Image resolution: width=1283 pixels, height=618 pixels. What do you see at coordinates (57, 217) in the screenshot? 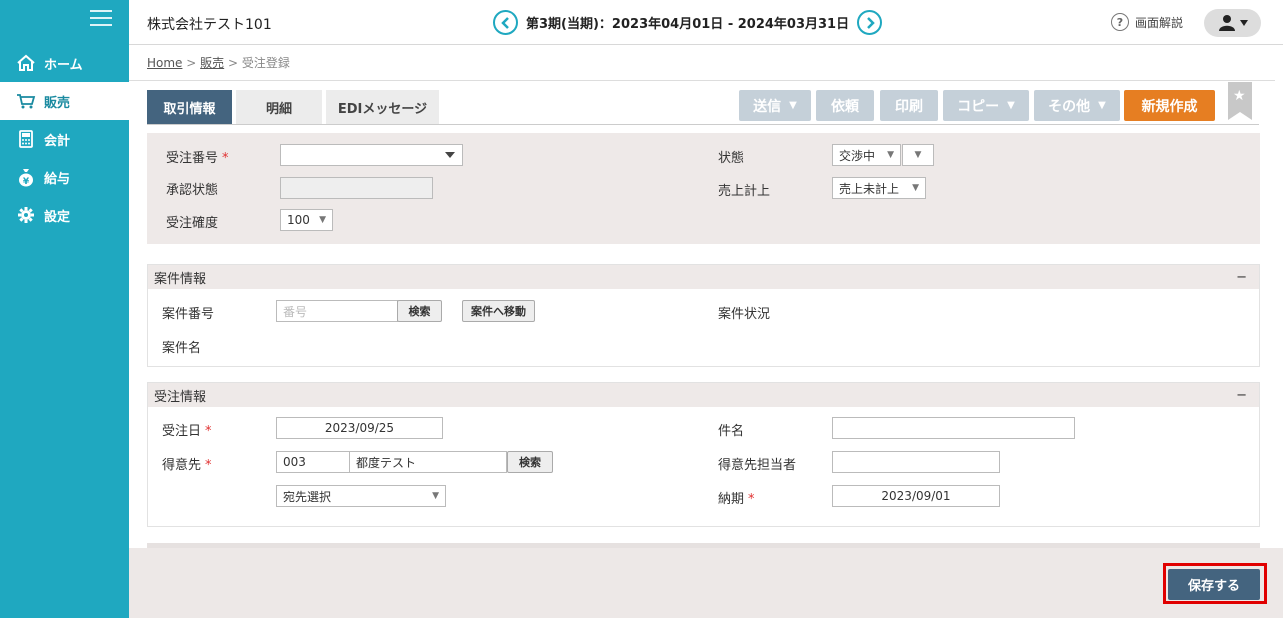
I see `sidebar-item-label: 設定` at bounding box center [57, 217].